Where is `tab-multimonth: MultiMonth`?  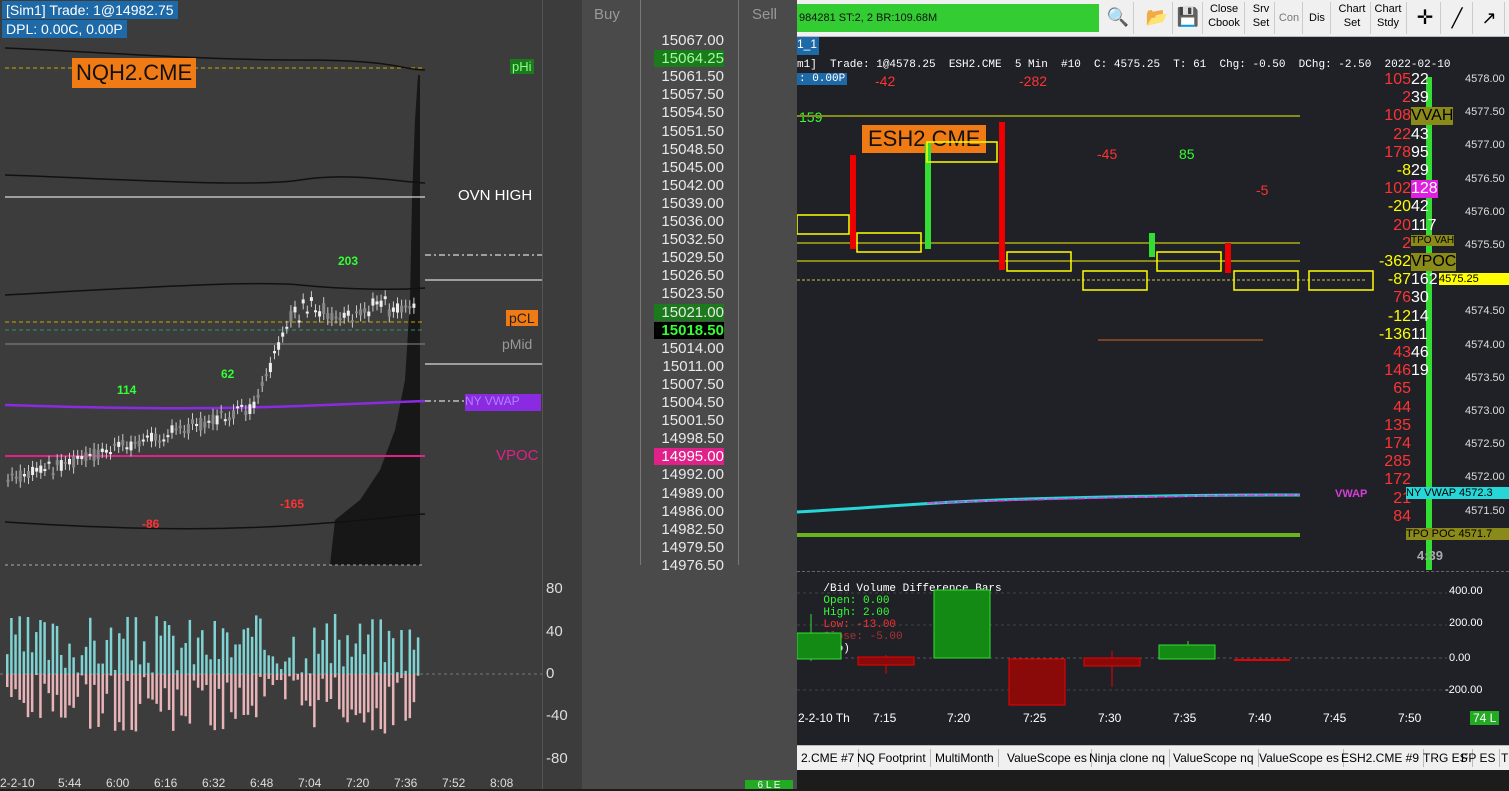 tab-multimonth: MultiMonth is located at coordinates (965, 758).